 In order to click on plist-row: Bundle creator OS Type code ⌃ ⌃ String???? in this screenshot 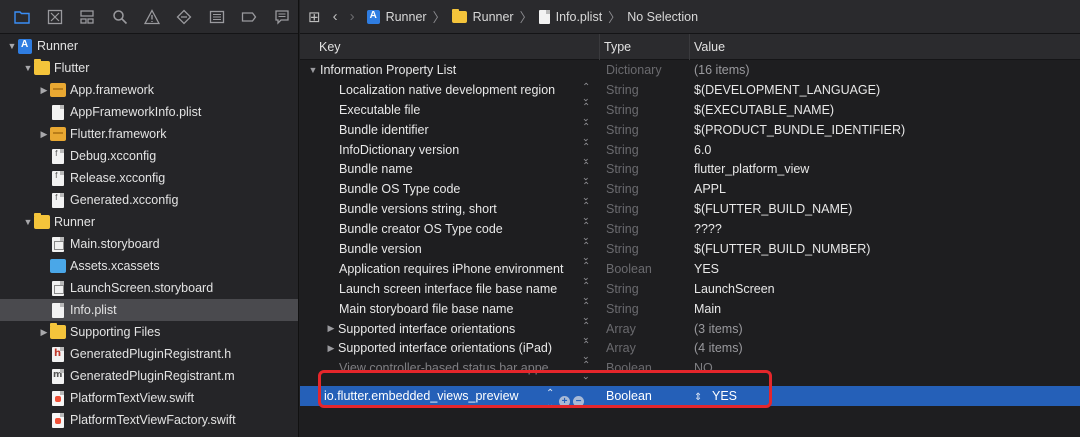, I will do `click(690, 230)`.